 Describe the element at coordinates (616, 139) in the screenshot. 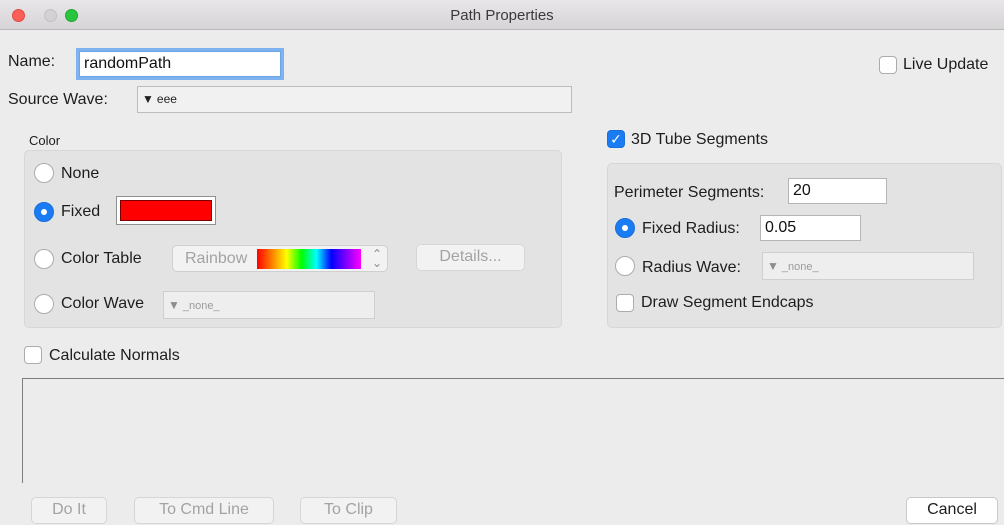

I see `tube-segments-checkbox: ✓` at that location.